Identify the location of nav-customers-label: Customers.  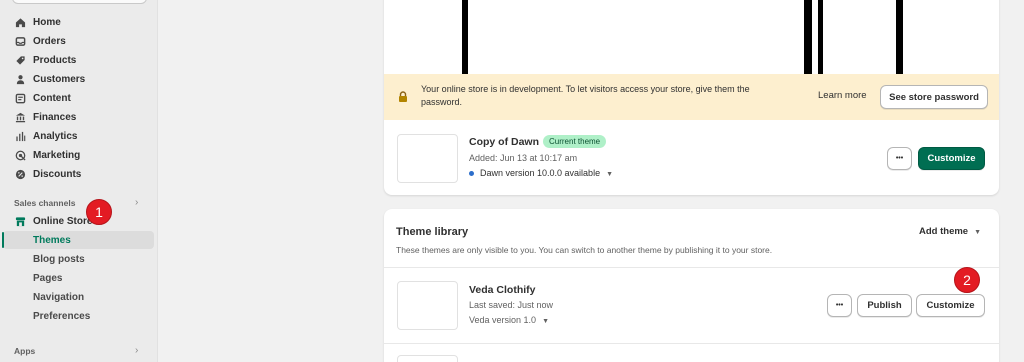
(59, 79).